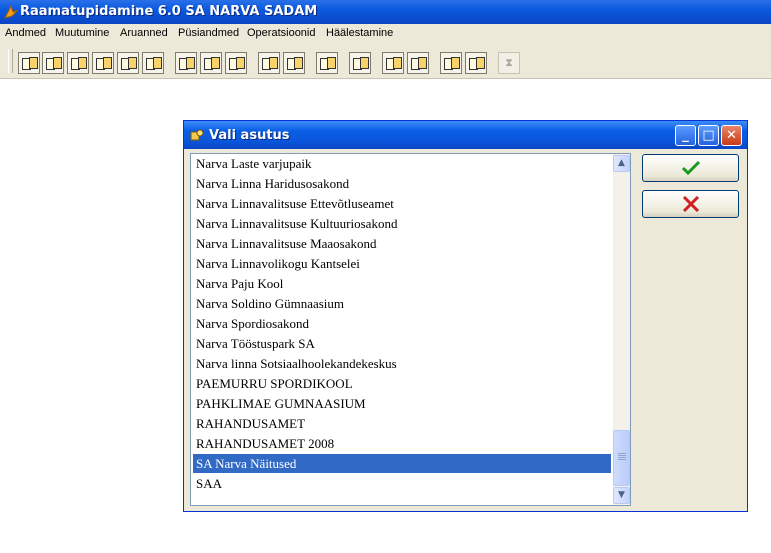  I want to click on green-check-icon, so click(691, 168).